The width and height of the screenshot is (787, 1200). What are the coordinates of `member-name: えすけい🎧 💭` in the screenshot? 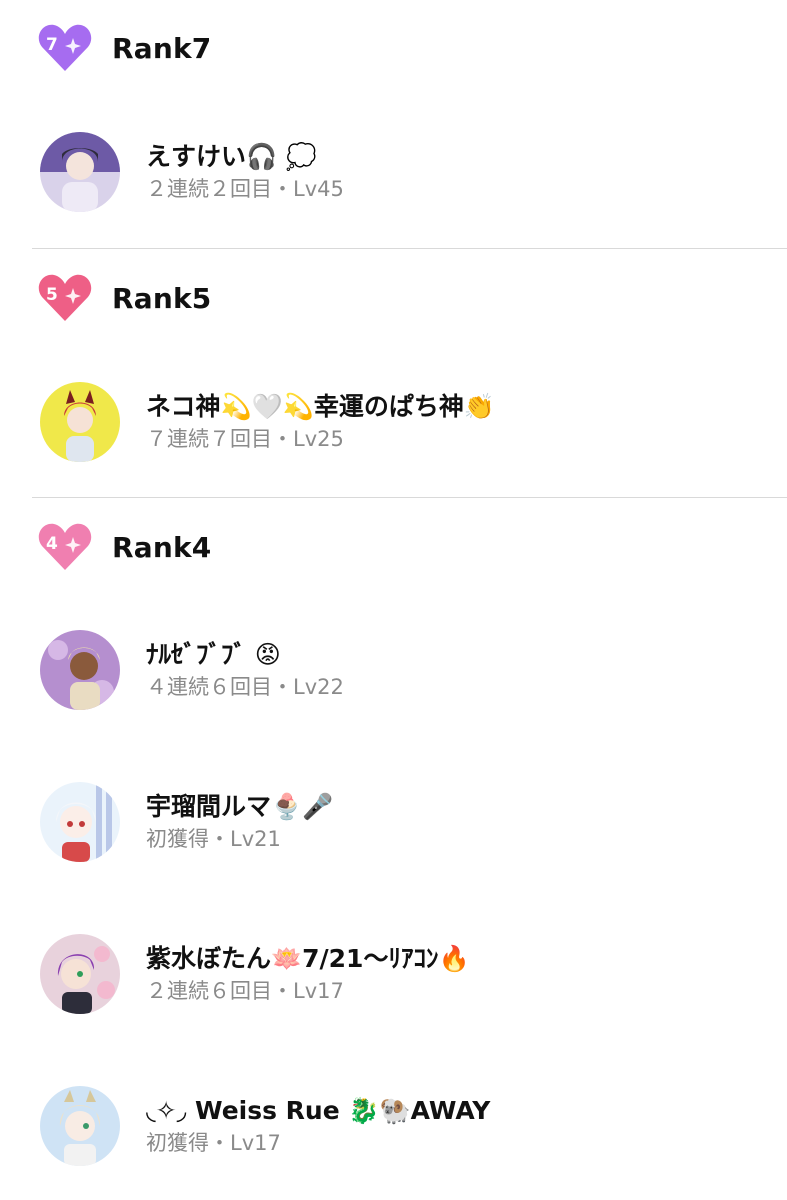 It's located at (231, 156).